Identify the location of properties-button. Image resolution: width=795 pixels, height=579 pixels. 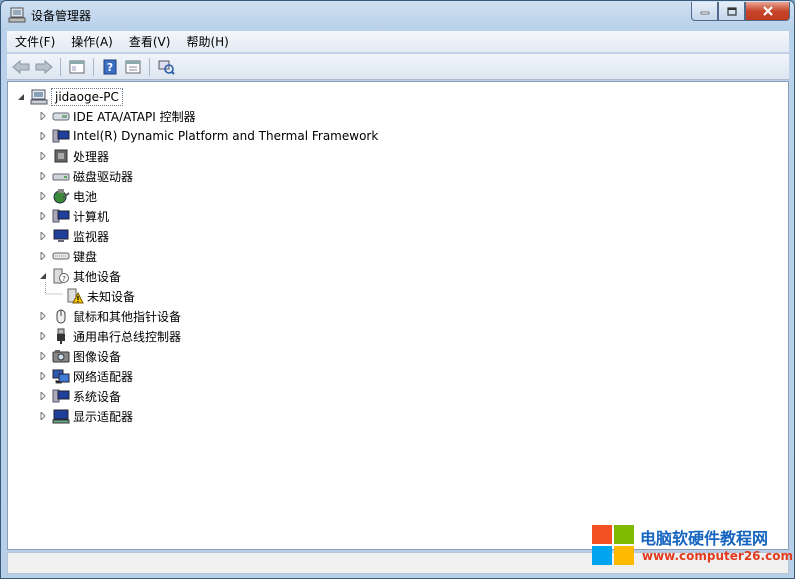
(133, 67).